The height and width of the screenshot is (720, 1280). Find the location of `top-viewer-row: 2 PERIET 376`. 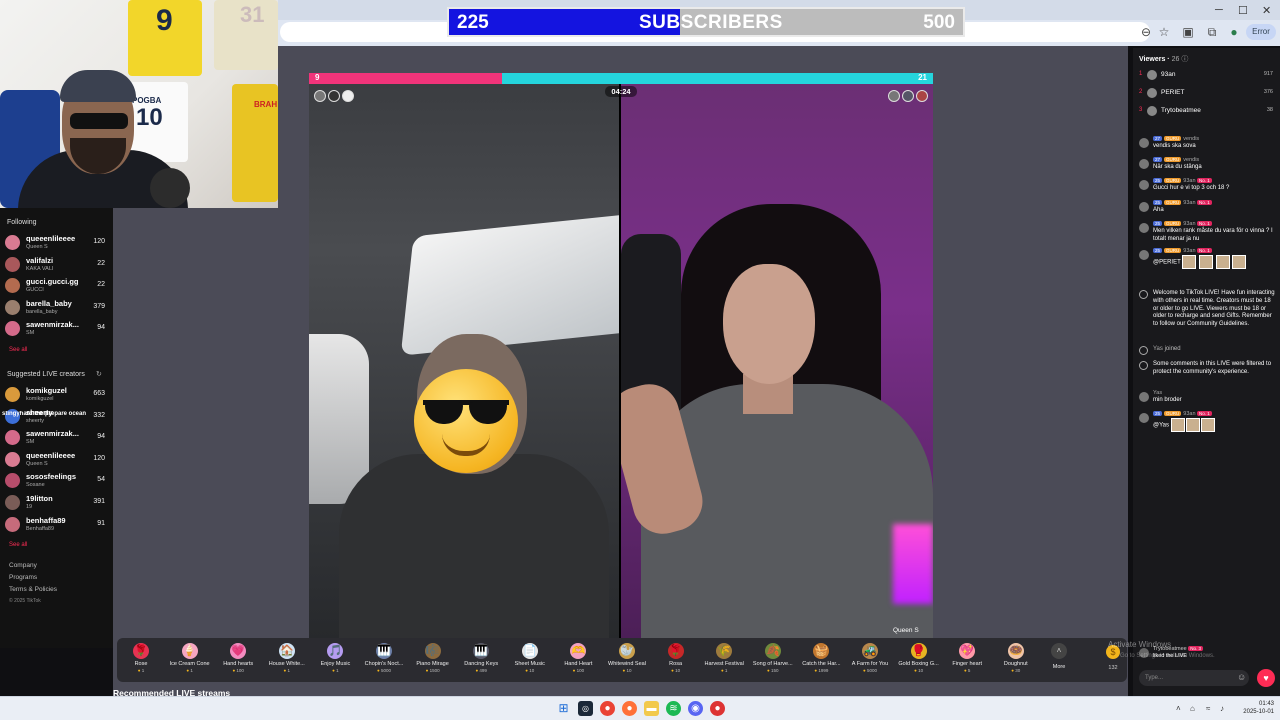

top-viewer-row: 2 PERIET 376 is located at coordinates (1207, 94).